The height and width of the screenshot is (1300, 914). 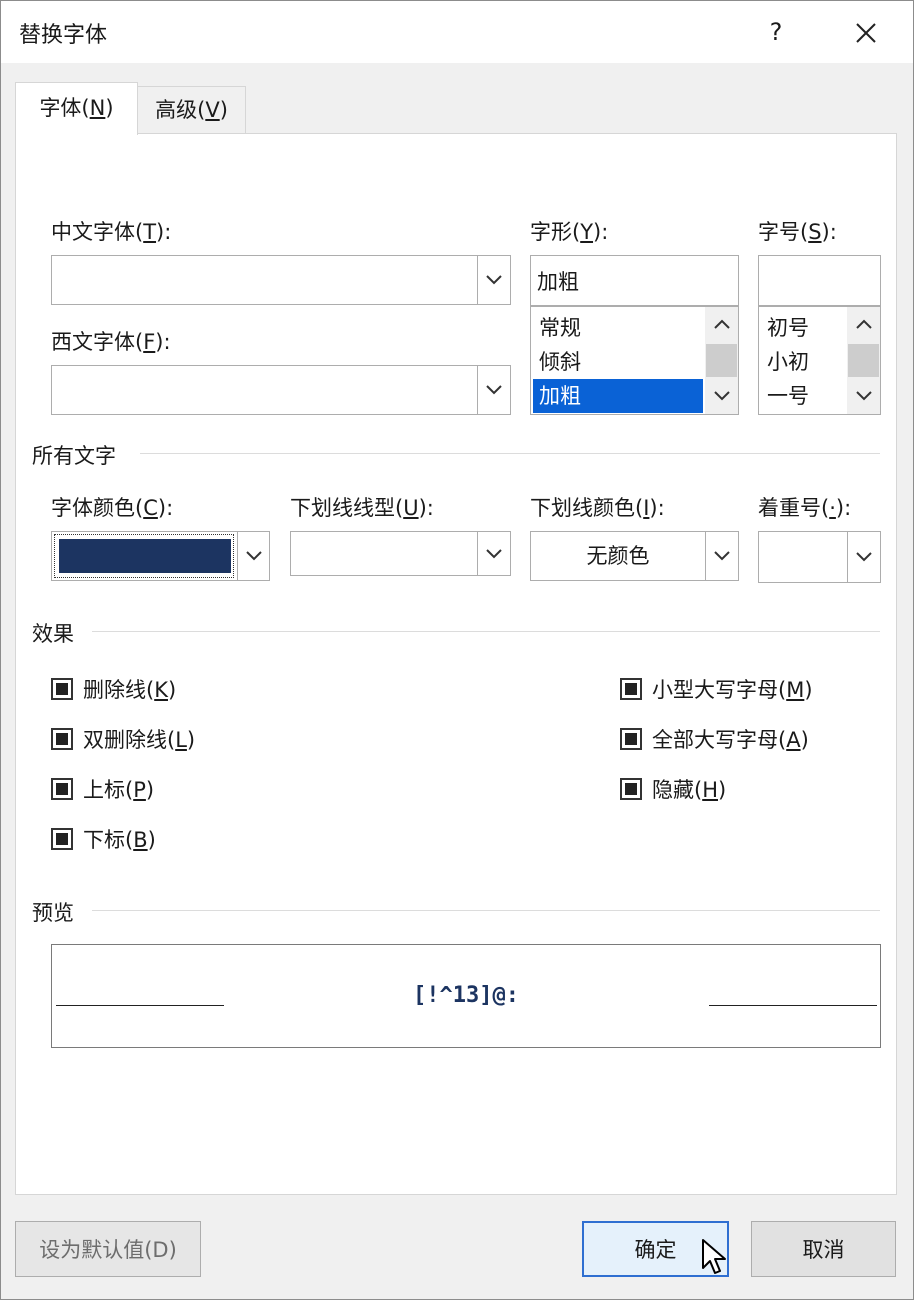 I want to click on emphasis-mark-dropdown-button, so click(x=863, y=557).